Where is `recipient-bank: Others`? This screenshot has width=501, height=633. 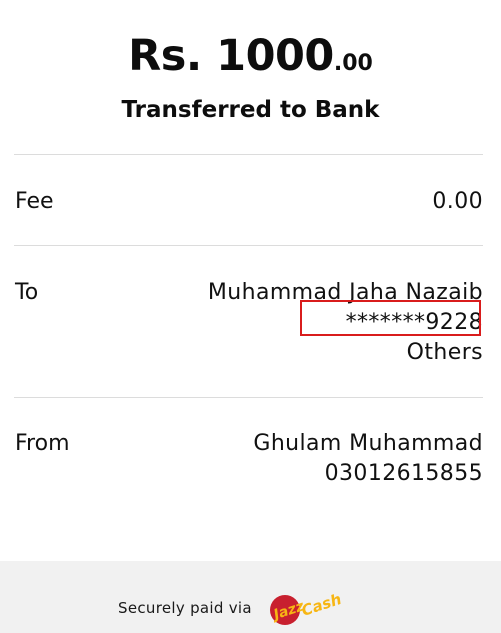
recipient-bank: Others is located at coordinates (444, 352).